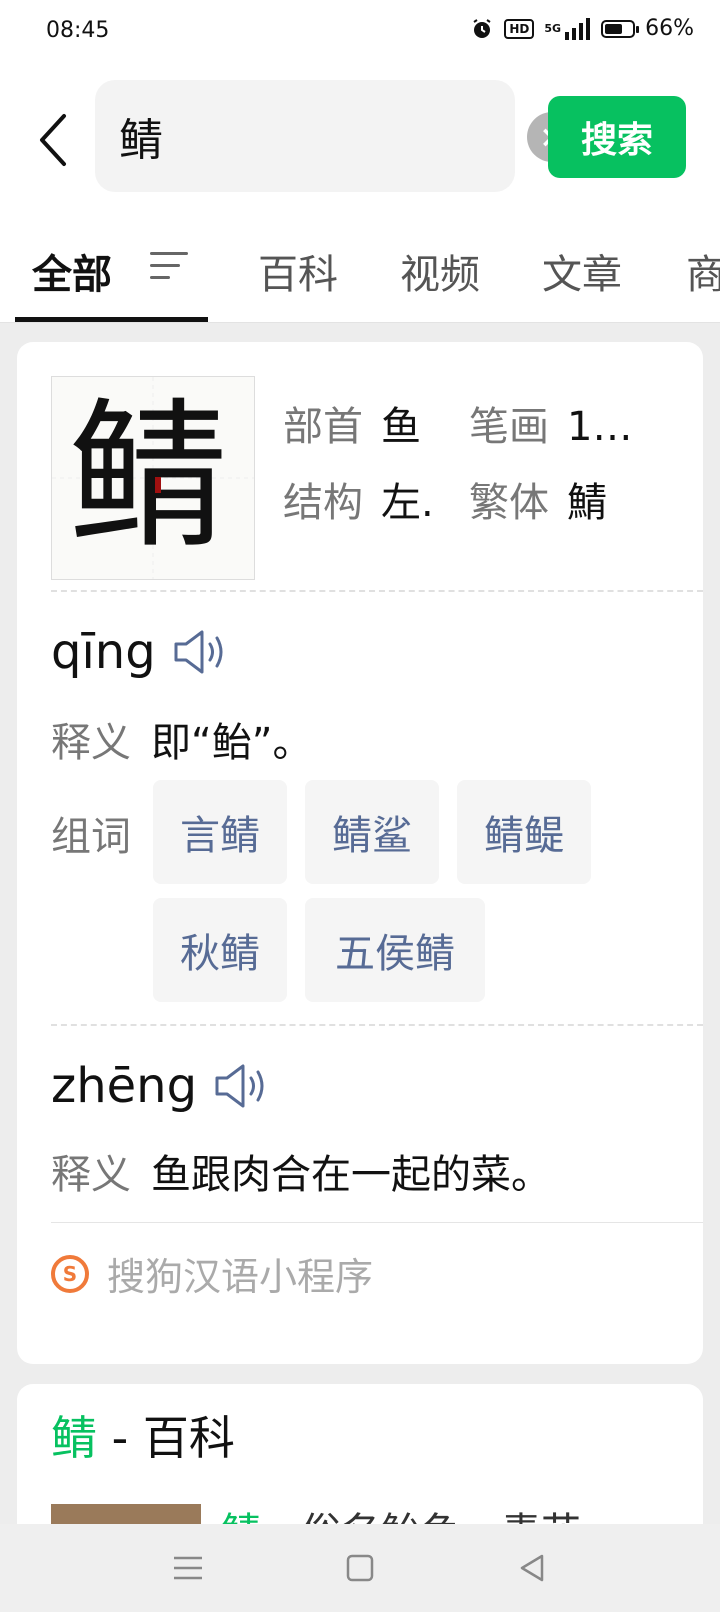  What do you see at coordinates (74, 1438) in the screenshot?
I see `baike-title-highlight: 鲭` at bounding box center [74, 1438].